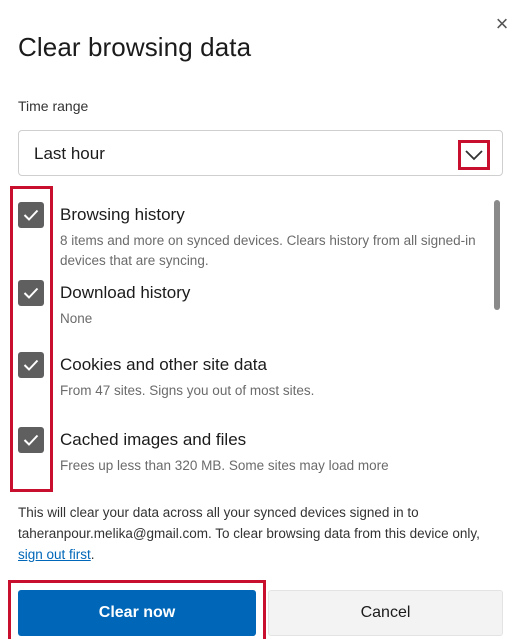 The image size is (513, 639). Describe the element at coordinates (69, 153) in the screenshot. I see `time-range-value: Last hour` at that location.